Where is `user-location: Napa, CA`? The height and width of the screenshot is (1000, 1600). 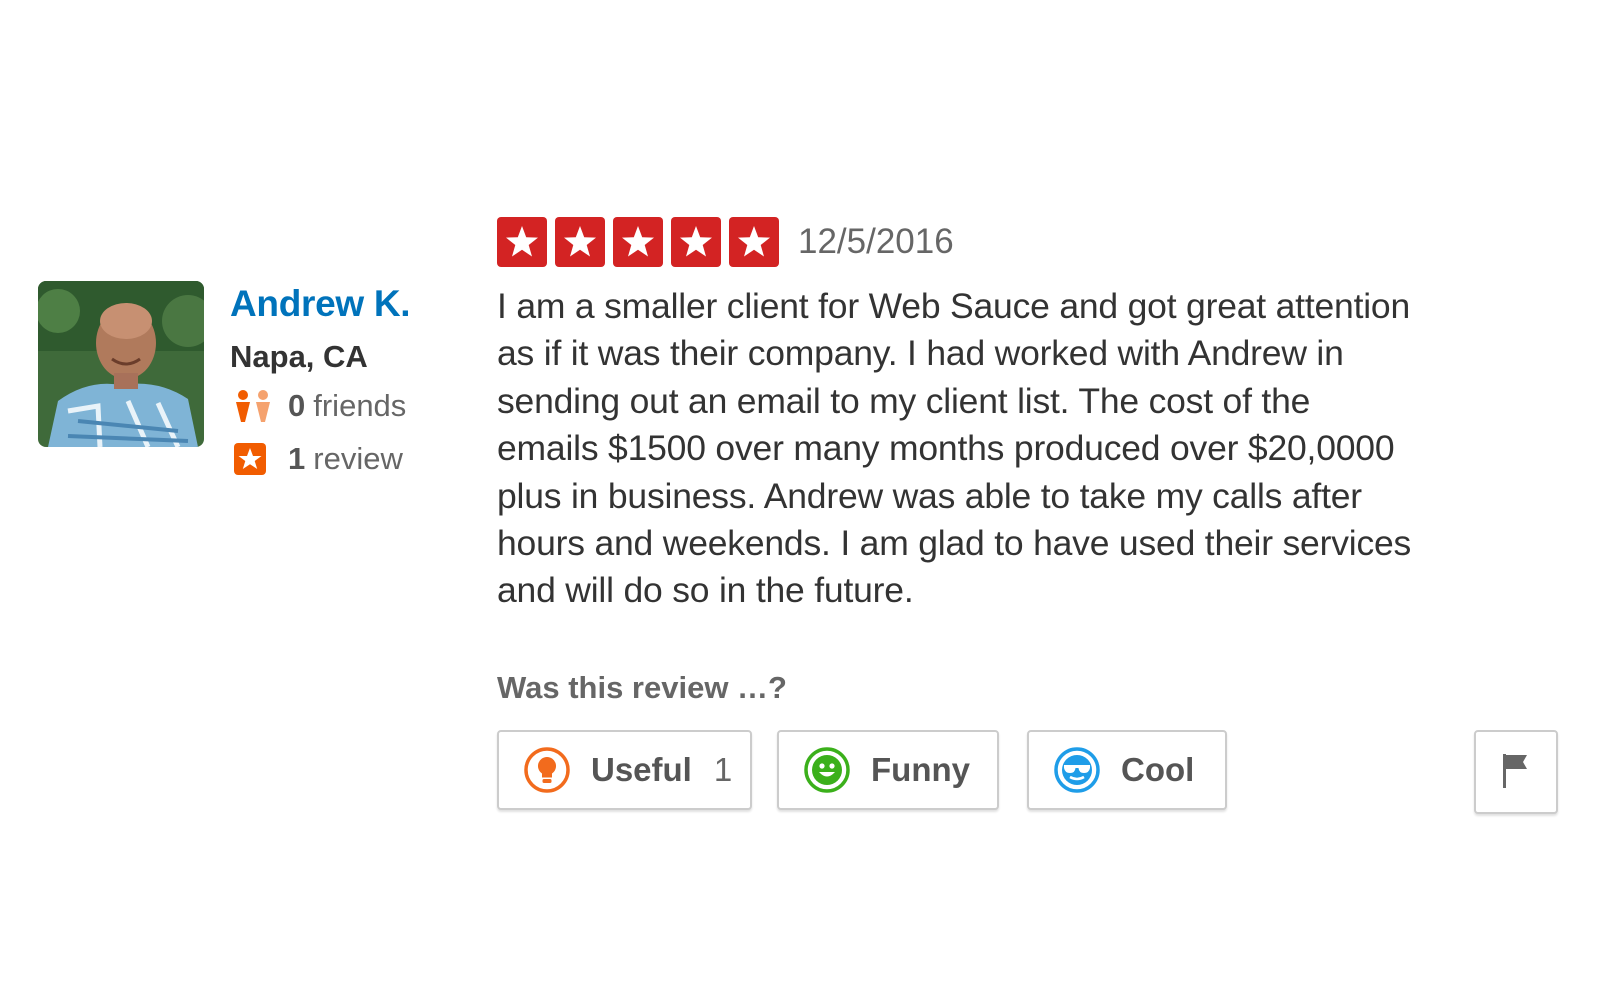
user-location: Napa, CA is located at coordinates (299, 356).